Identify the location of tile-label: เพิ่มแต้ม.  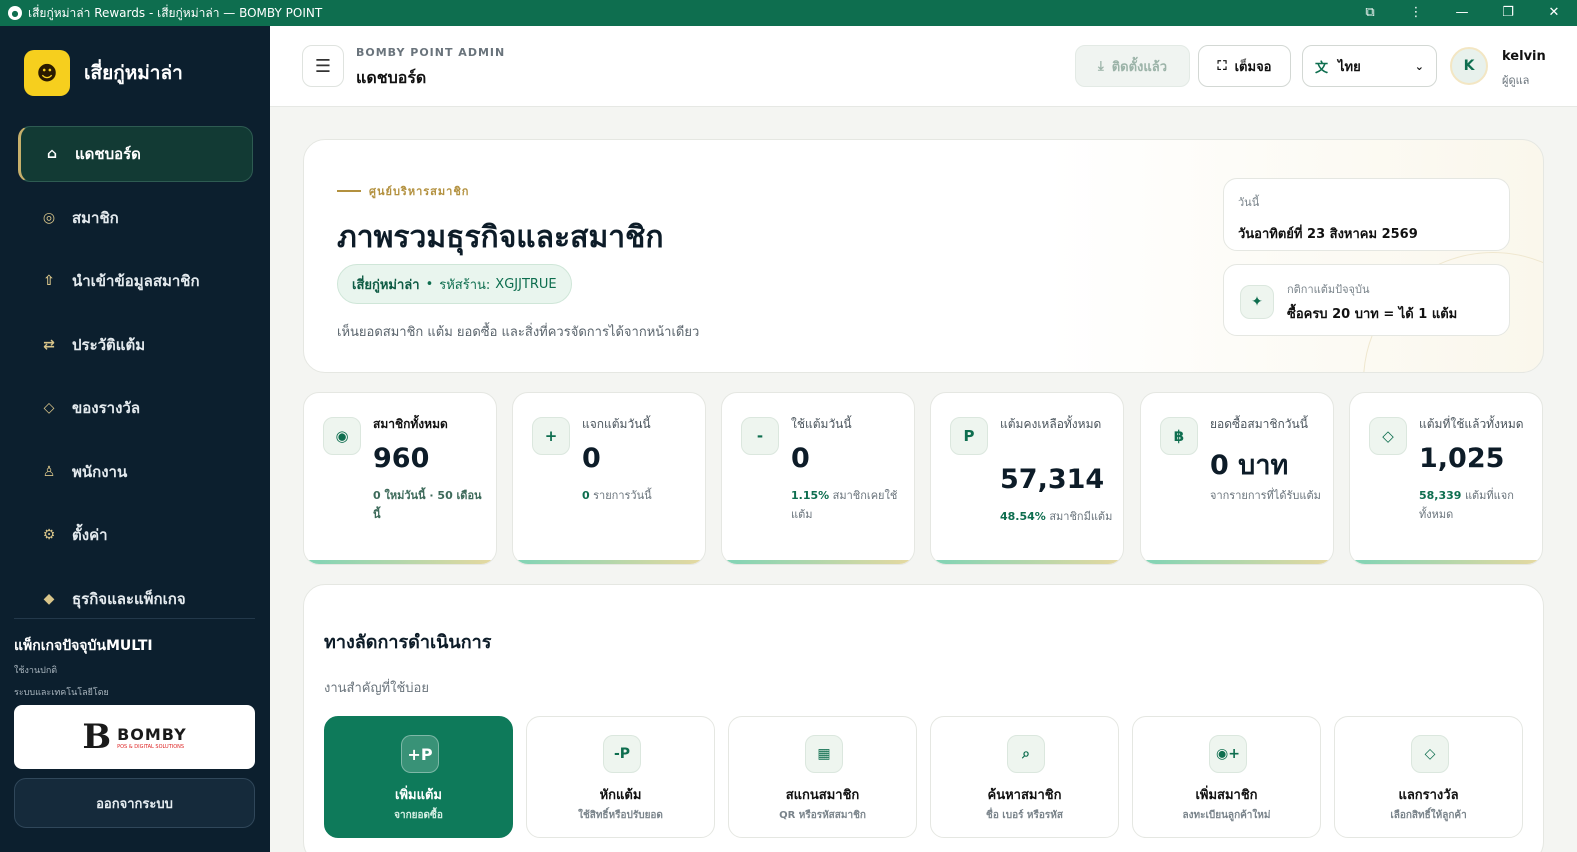
(418, 795).